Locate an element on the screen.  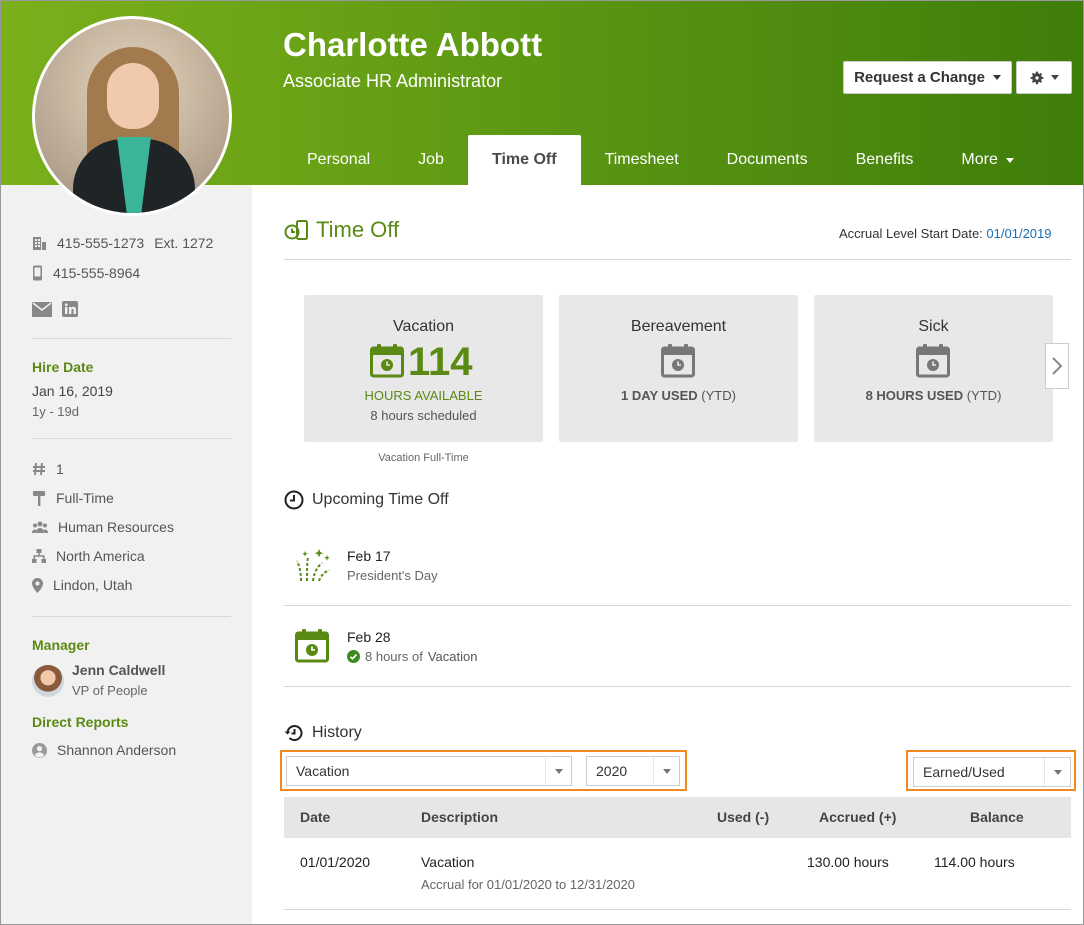
department-value: Human Resources is located at coordinates (116, 527).